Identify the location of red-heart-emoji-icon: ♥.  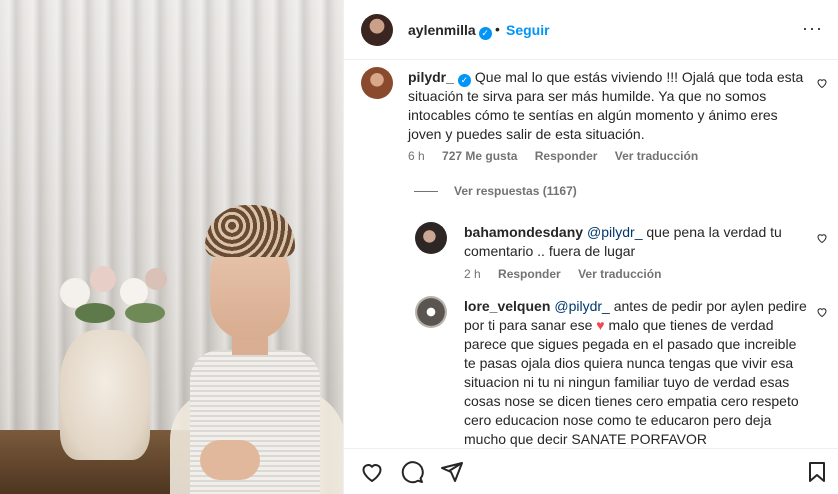
(600, 325).